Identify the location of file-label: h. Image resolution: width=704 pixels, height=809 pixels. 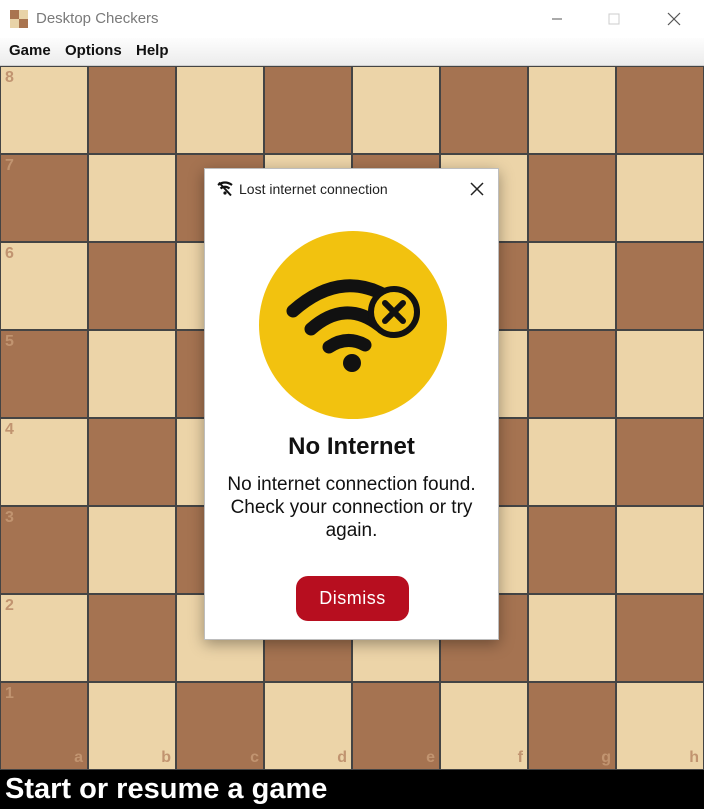
(694, 757).